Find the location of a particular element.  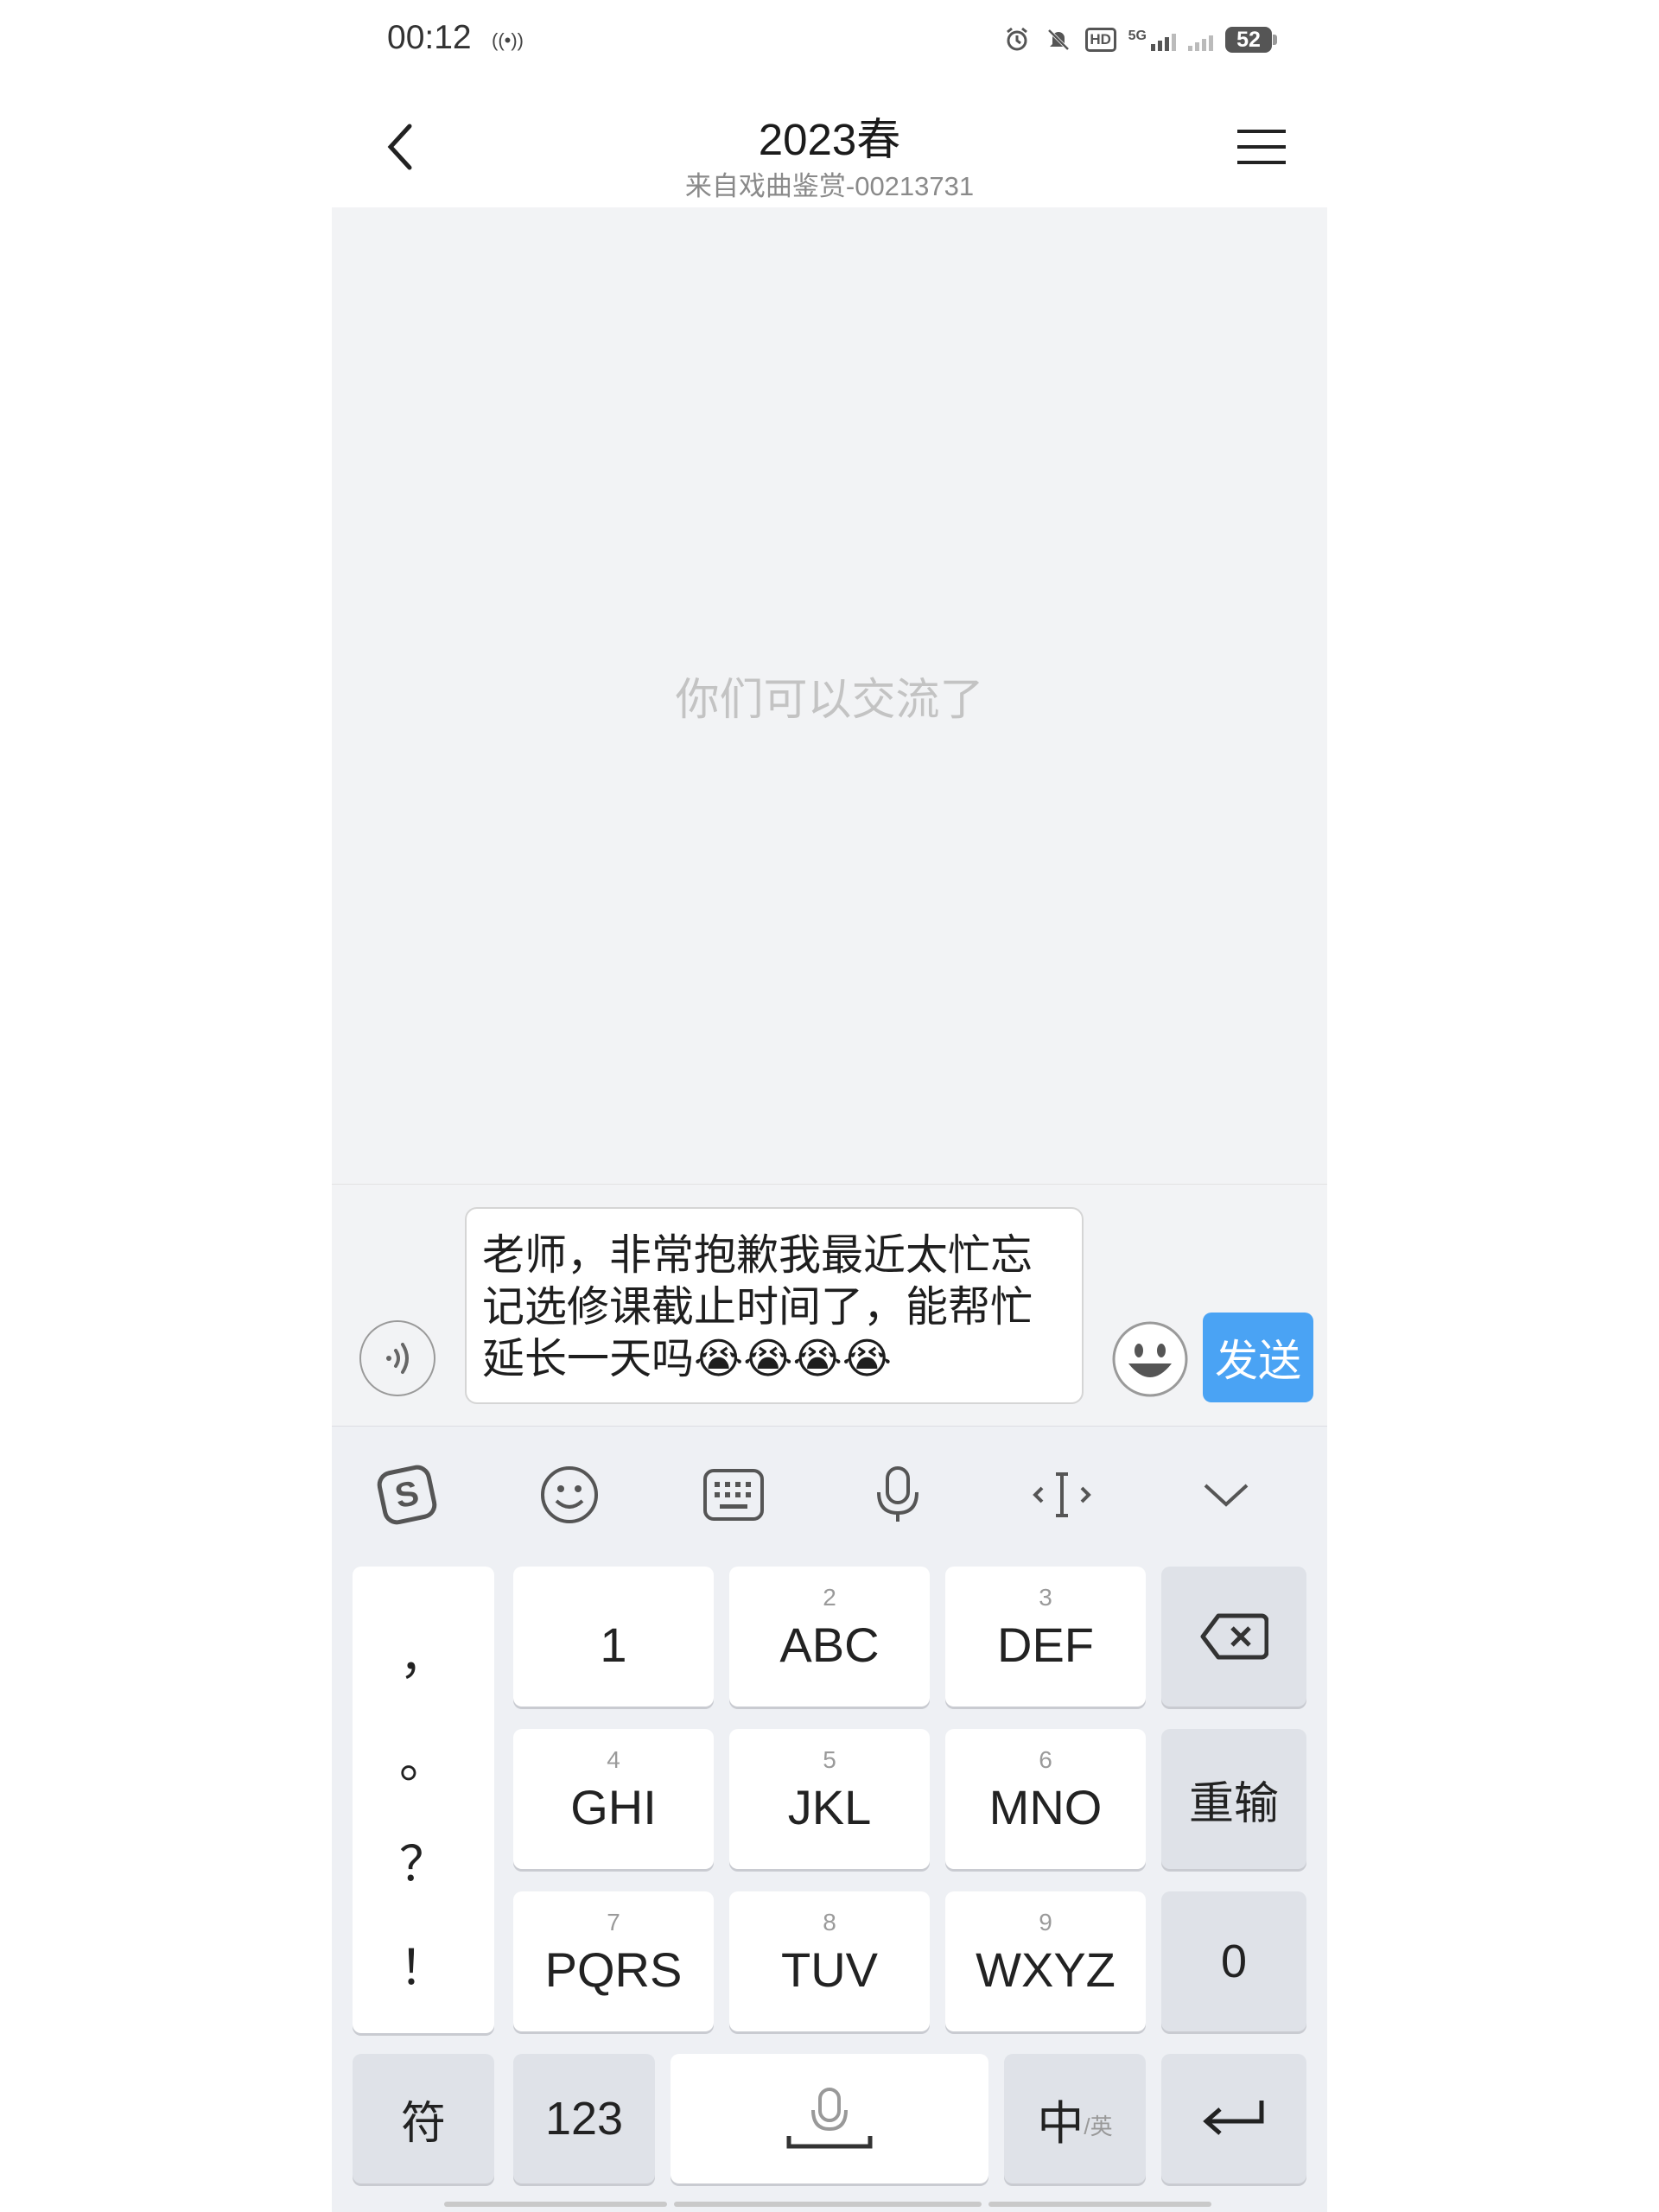

symbol-key: 符 is located at coordinates (423, 2118).